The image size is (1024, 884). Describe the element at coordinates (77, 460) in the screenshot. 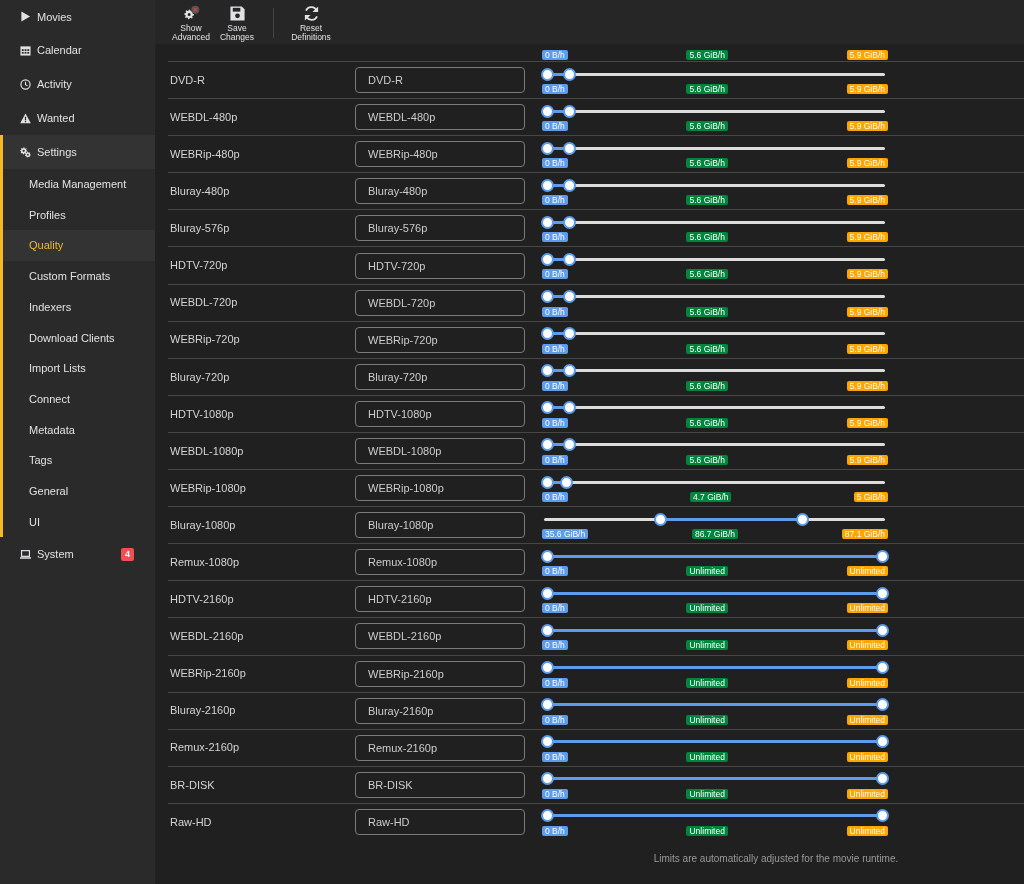

I see `sidebar-subitem: Tags` at that location.